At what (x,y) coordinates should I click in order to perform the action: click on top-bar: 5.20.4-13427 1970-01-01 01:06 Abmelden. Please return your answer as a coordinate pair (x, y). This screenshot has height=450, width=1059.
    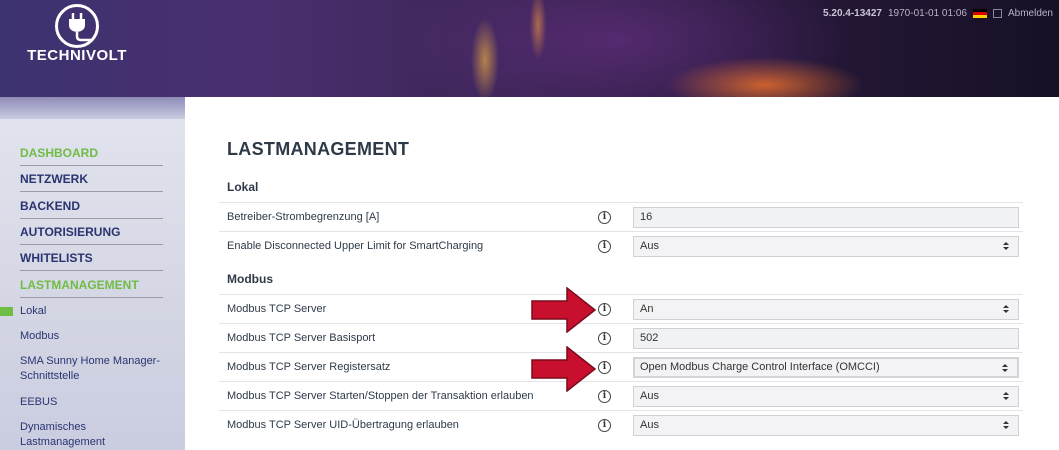
    Looking at the image, I should click on (938, 13).